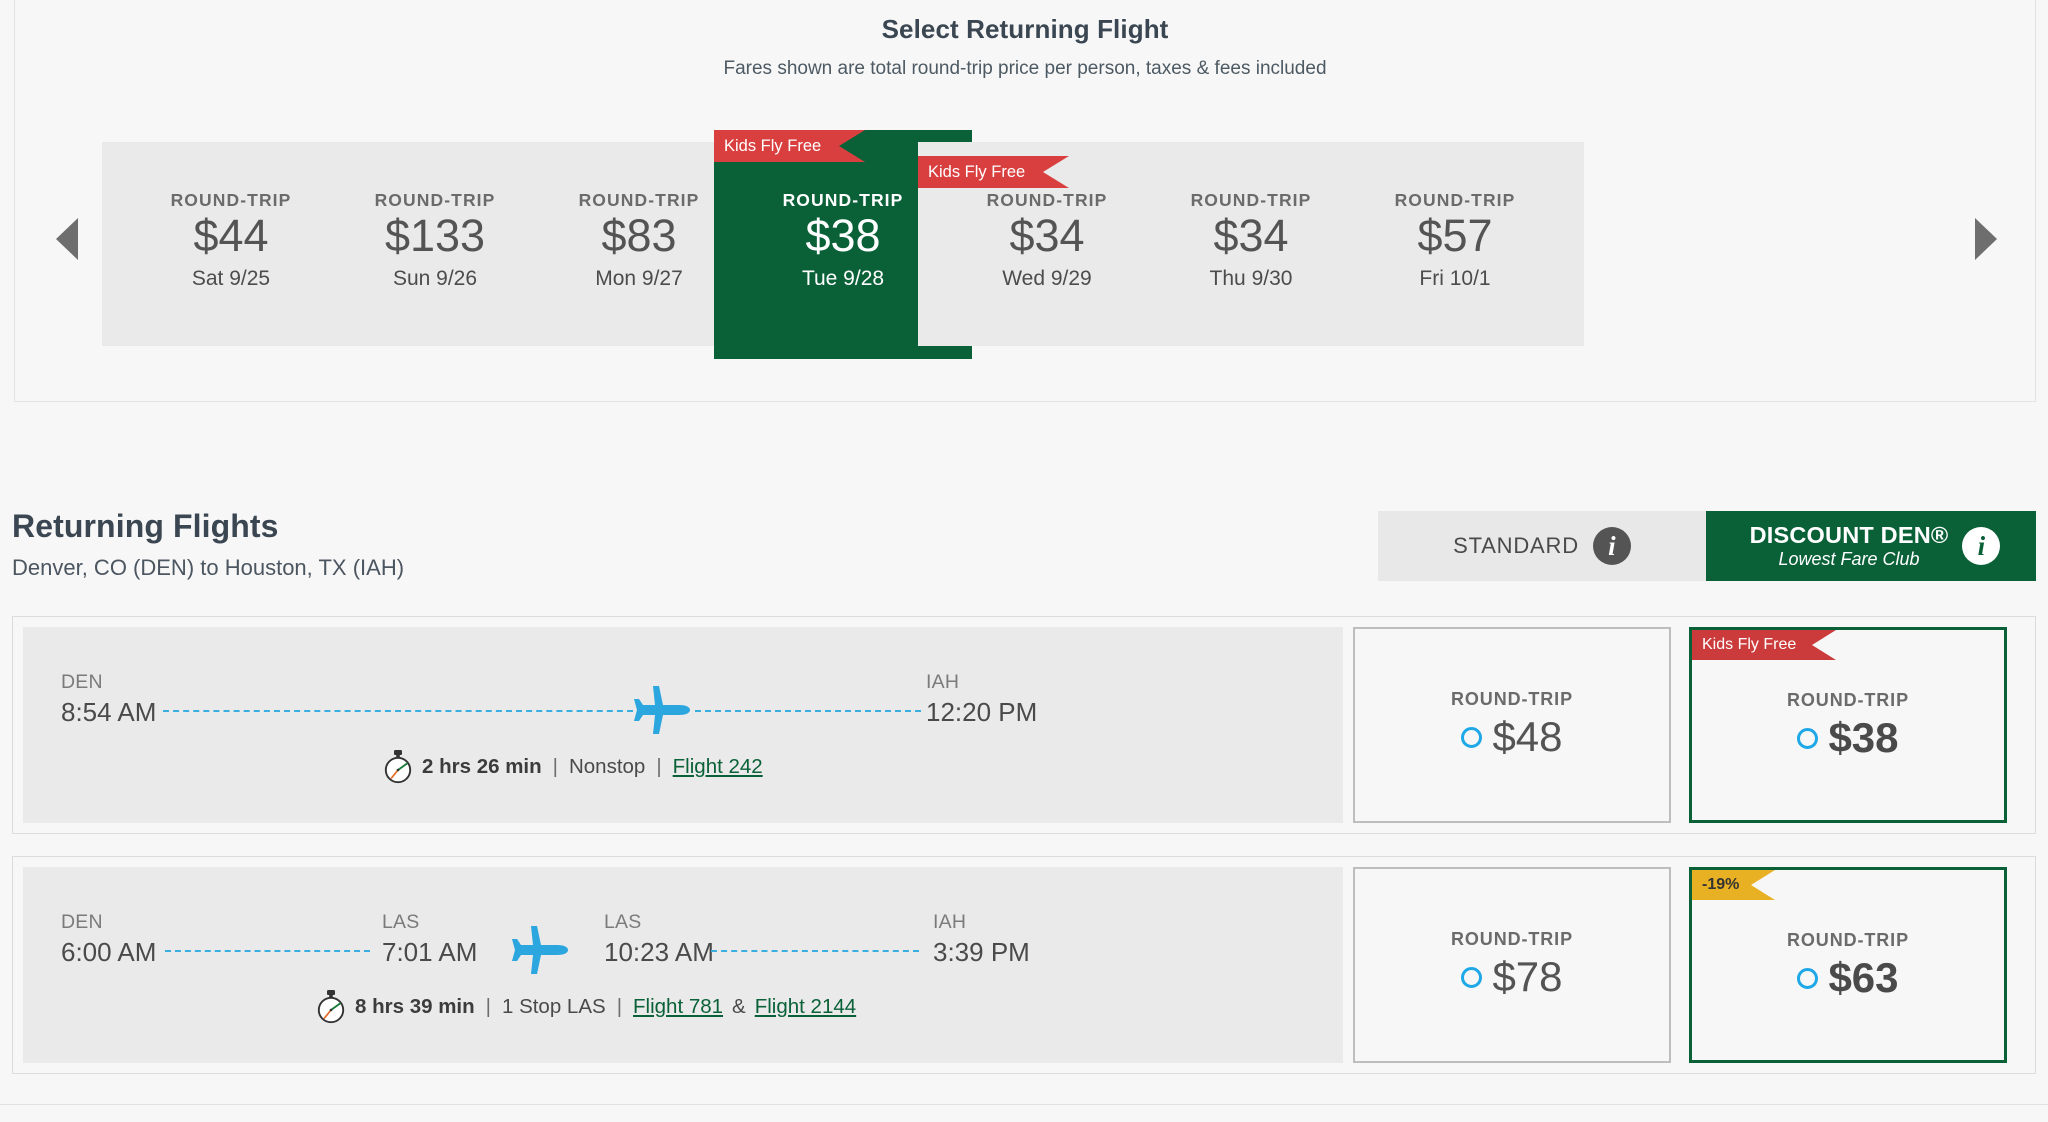  I want to click on carousel-next-arrow-icon, so click(1986, 239).